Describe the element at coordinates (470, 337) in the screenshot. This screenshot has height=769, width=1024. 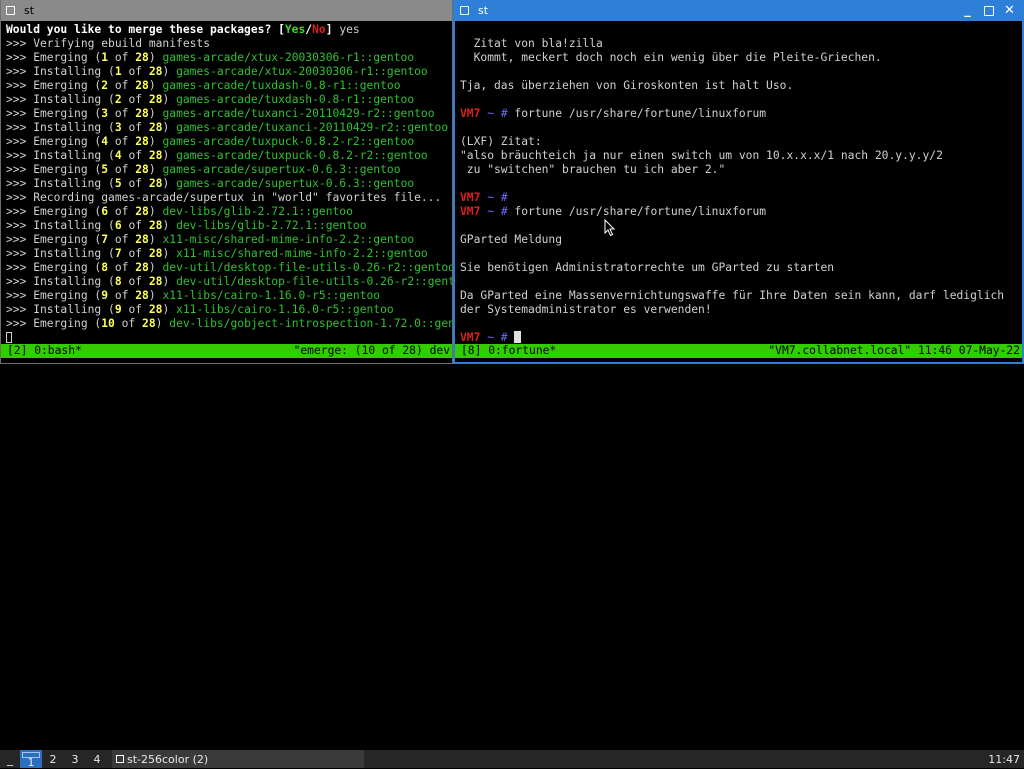
I see `prompt-host: VM7` at that location.